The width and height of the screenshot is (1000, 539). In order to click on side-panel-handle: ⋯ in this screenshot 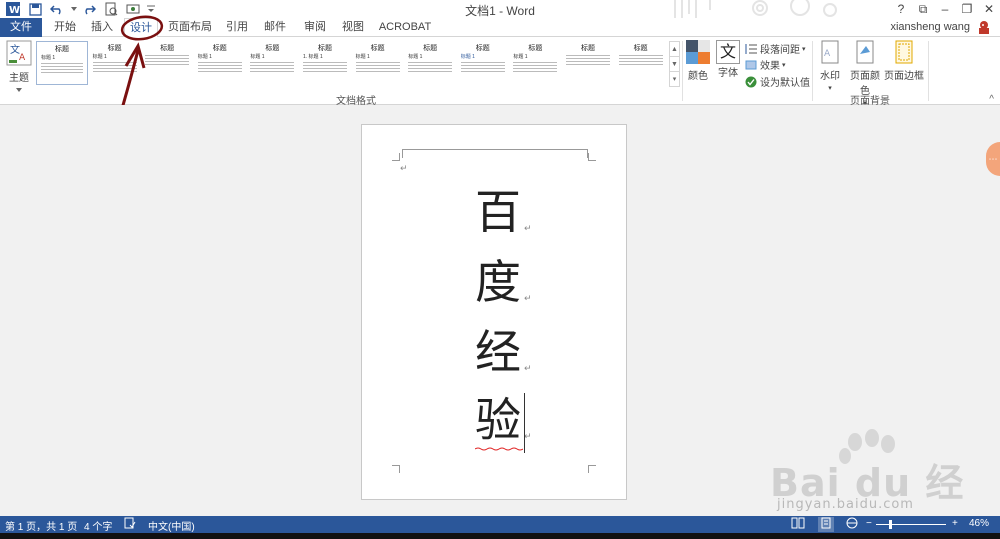, I will do `click(993, 159)`.